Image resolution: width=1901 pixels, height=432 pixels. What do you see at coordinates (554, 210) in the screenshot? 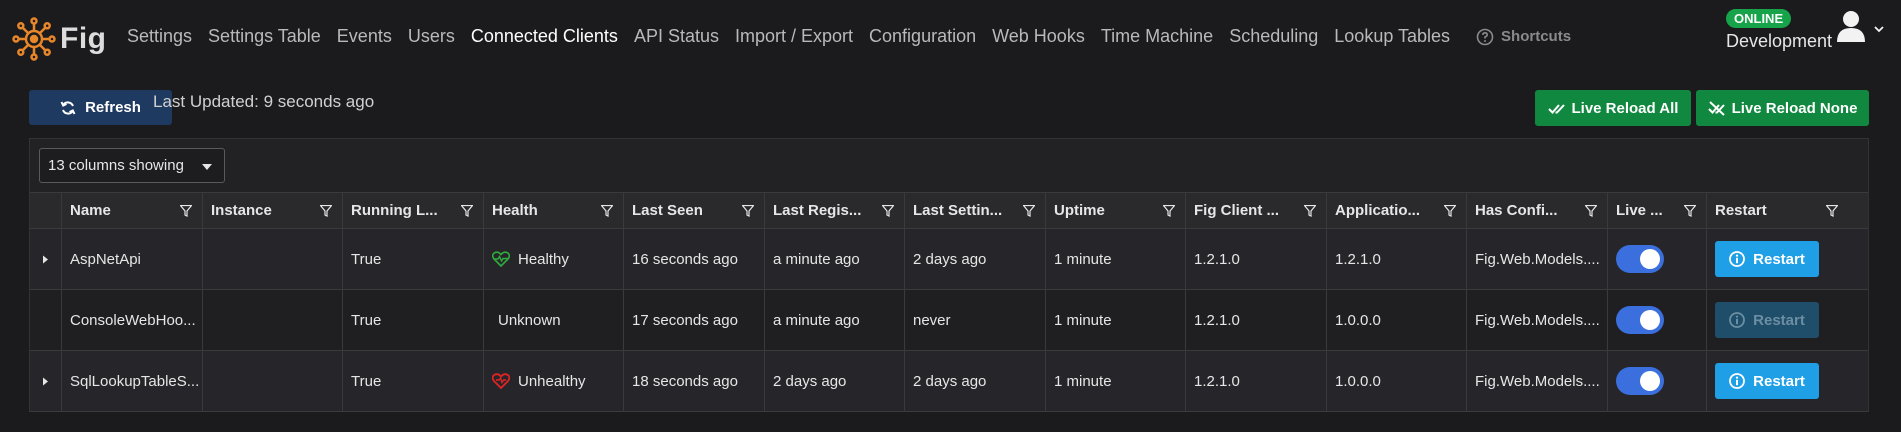
I see `header-health: Health` at bounding box center [554, 210].